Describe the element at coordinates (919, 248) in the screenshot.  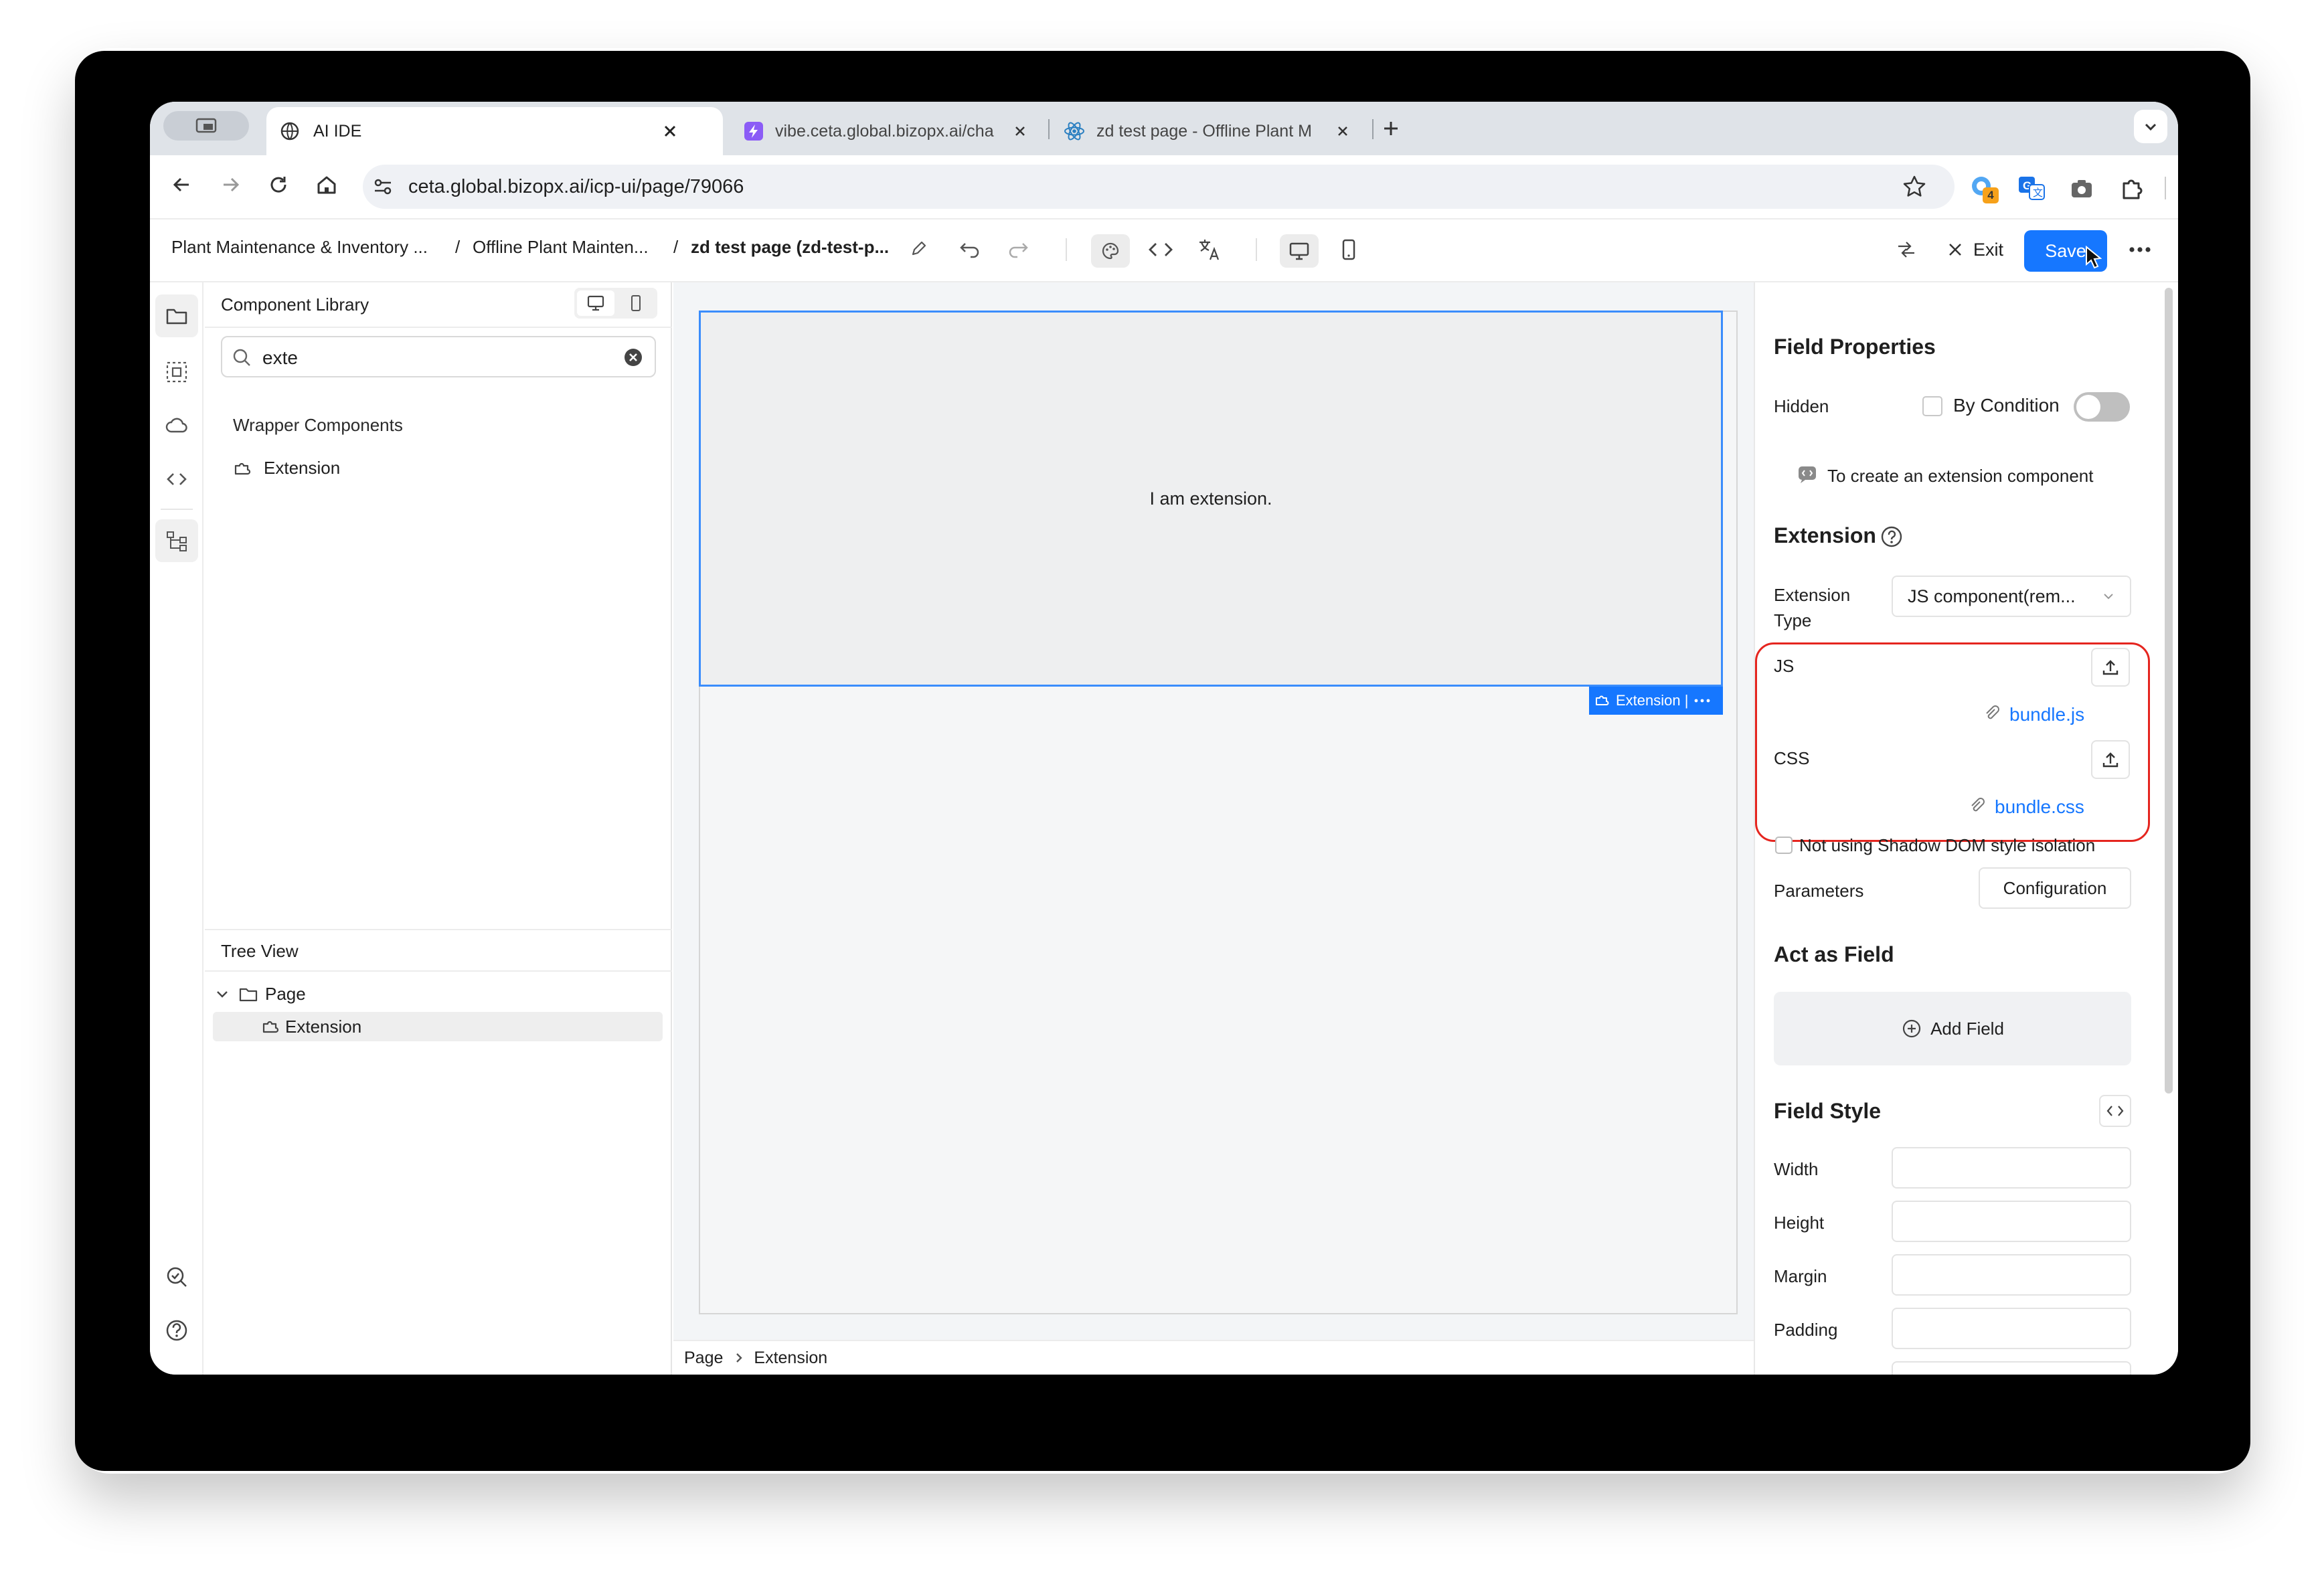
I see `pencil-icon` at that location.